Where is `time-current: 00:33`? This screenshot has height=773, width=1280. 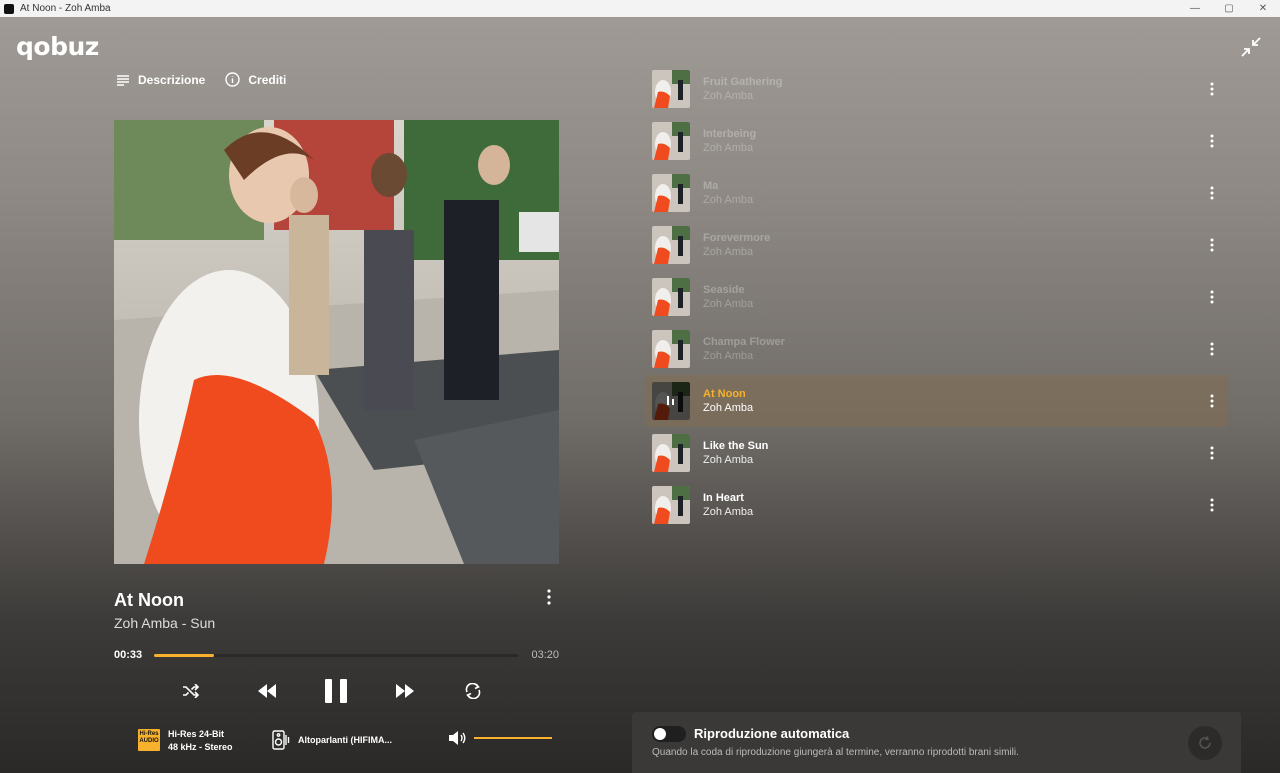
time-current: 00:33 is located at coordinates (128, 655).